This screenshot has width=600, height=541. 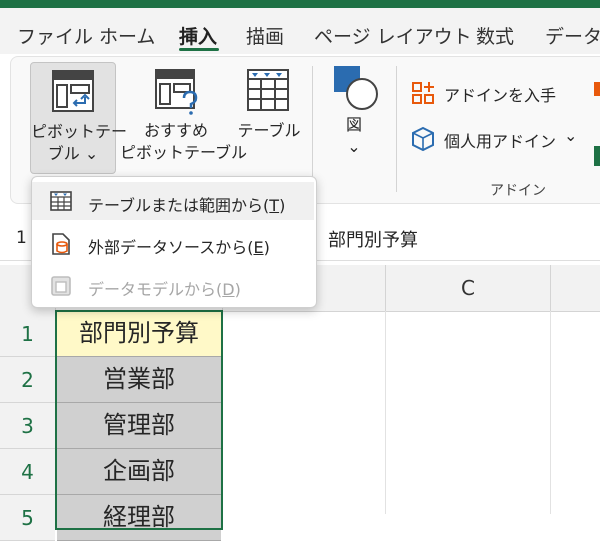 I want to click on data-model-icon, so click(x=61, y=286).